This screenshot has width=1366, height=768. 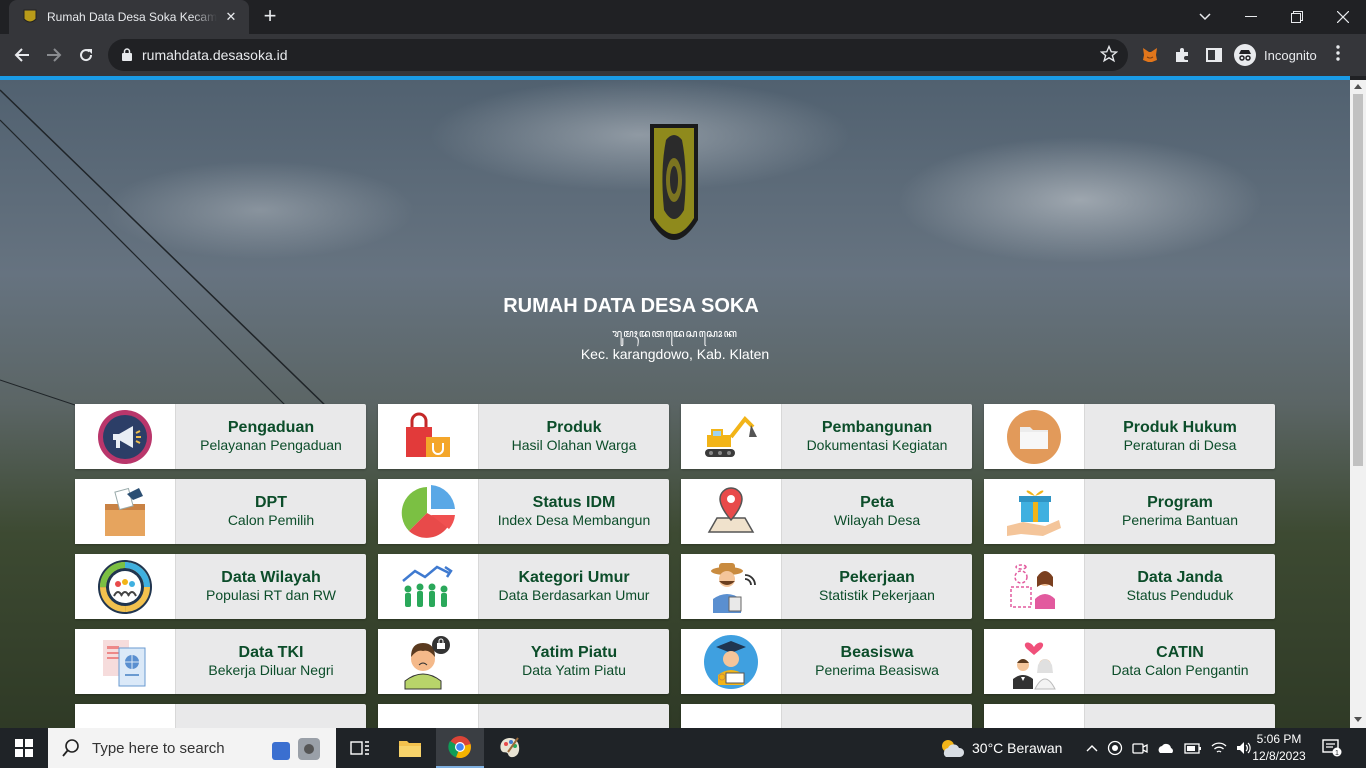 What do you see at coordinates (231, 17) in the screenshot?
I see `tab-close-icon: ✕` at bounding box center [231, 17].